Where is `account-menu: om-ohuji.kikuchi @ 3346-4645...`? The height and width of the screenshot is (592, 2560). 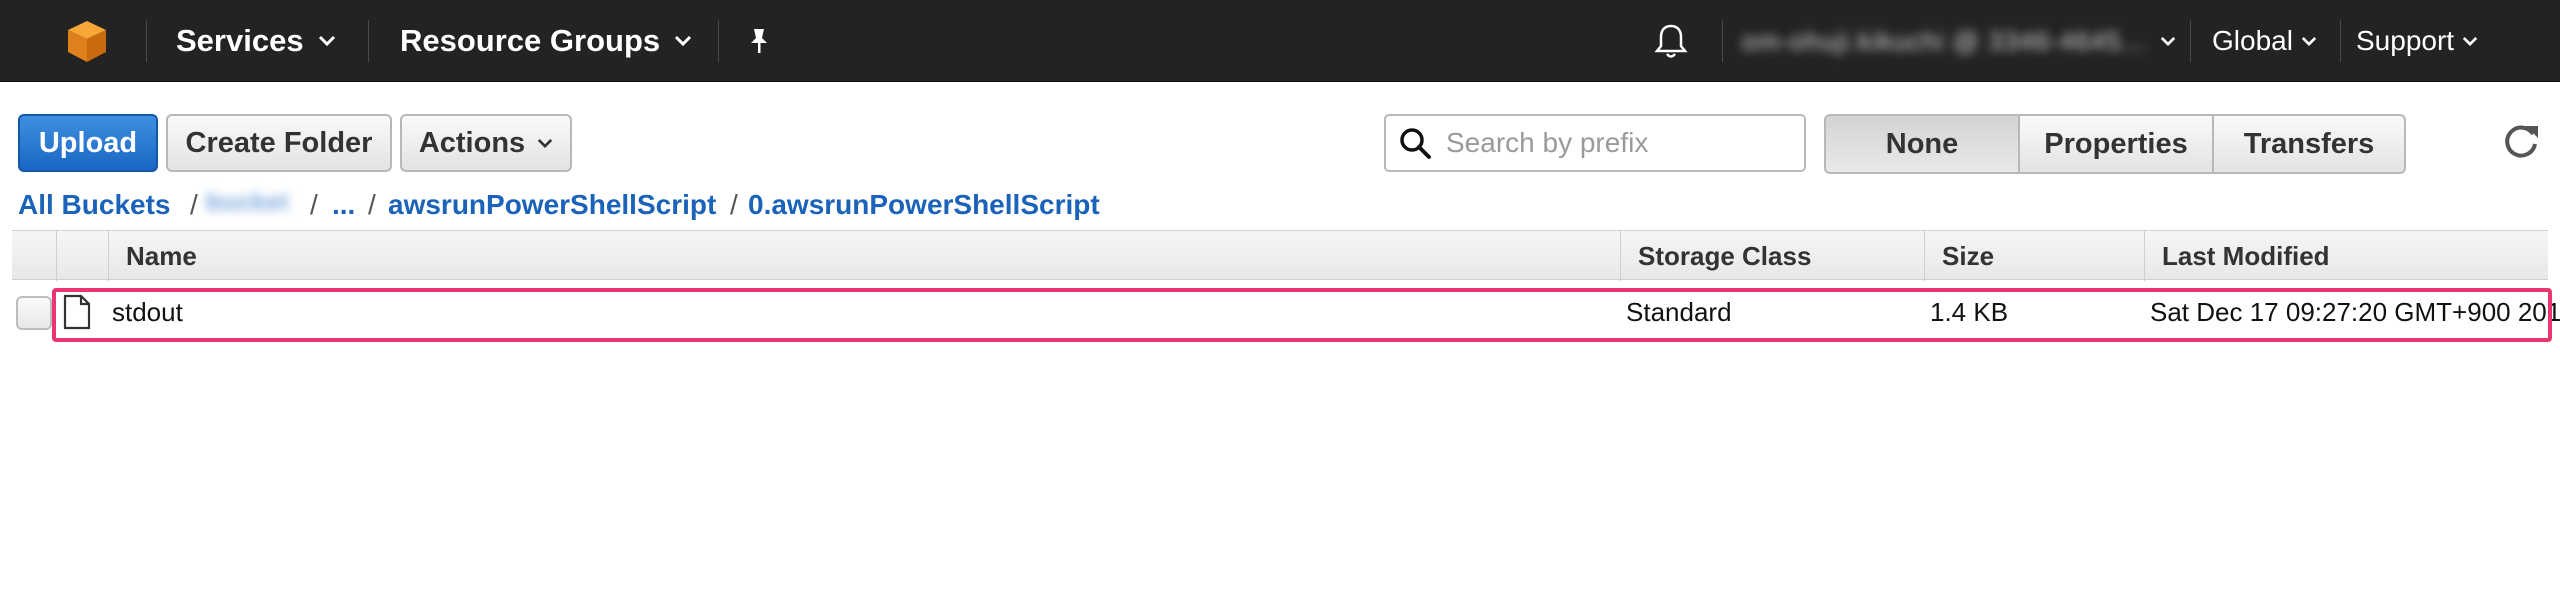
account-menu: om-ohuji.kikuchi @ 3346-4645... is located at coordinates (1959, 41).